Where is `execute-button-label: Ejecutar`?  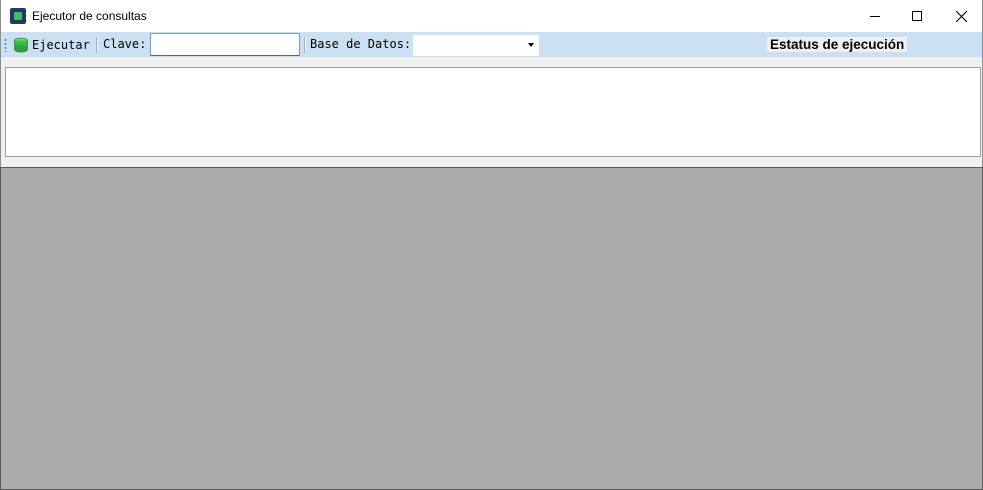 execute-button-label: Ejecutar is located at coordinates (61, 44).